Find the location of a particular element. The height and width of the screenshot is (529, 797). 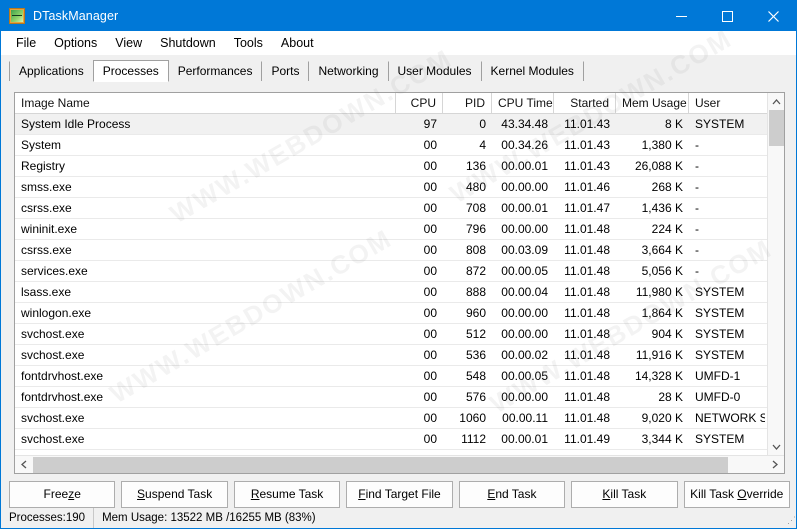

cell-pid: 708 is located at coordinates (475, 208).